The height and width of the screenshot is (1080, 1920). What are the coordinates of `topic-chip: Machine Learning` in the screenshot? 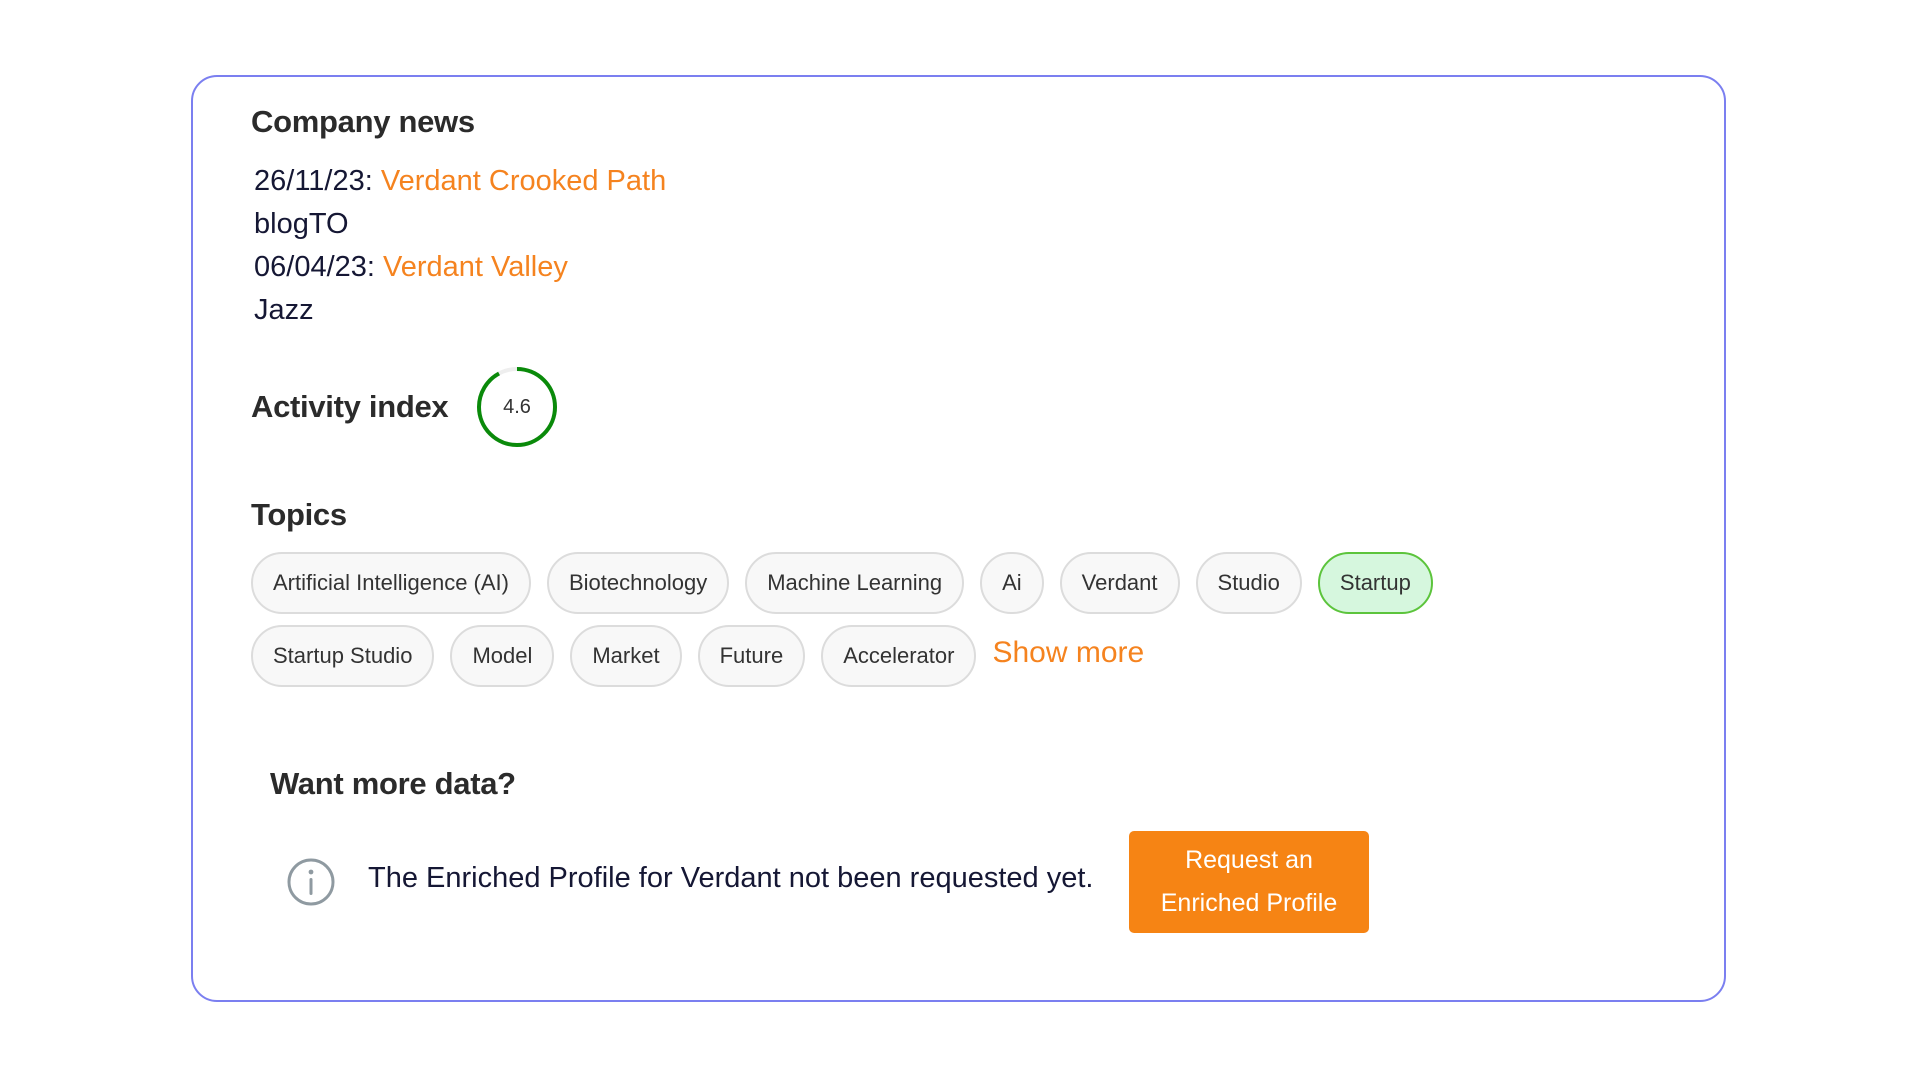 It's located at (855, 583).